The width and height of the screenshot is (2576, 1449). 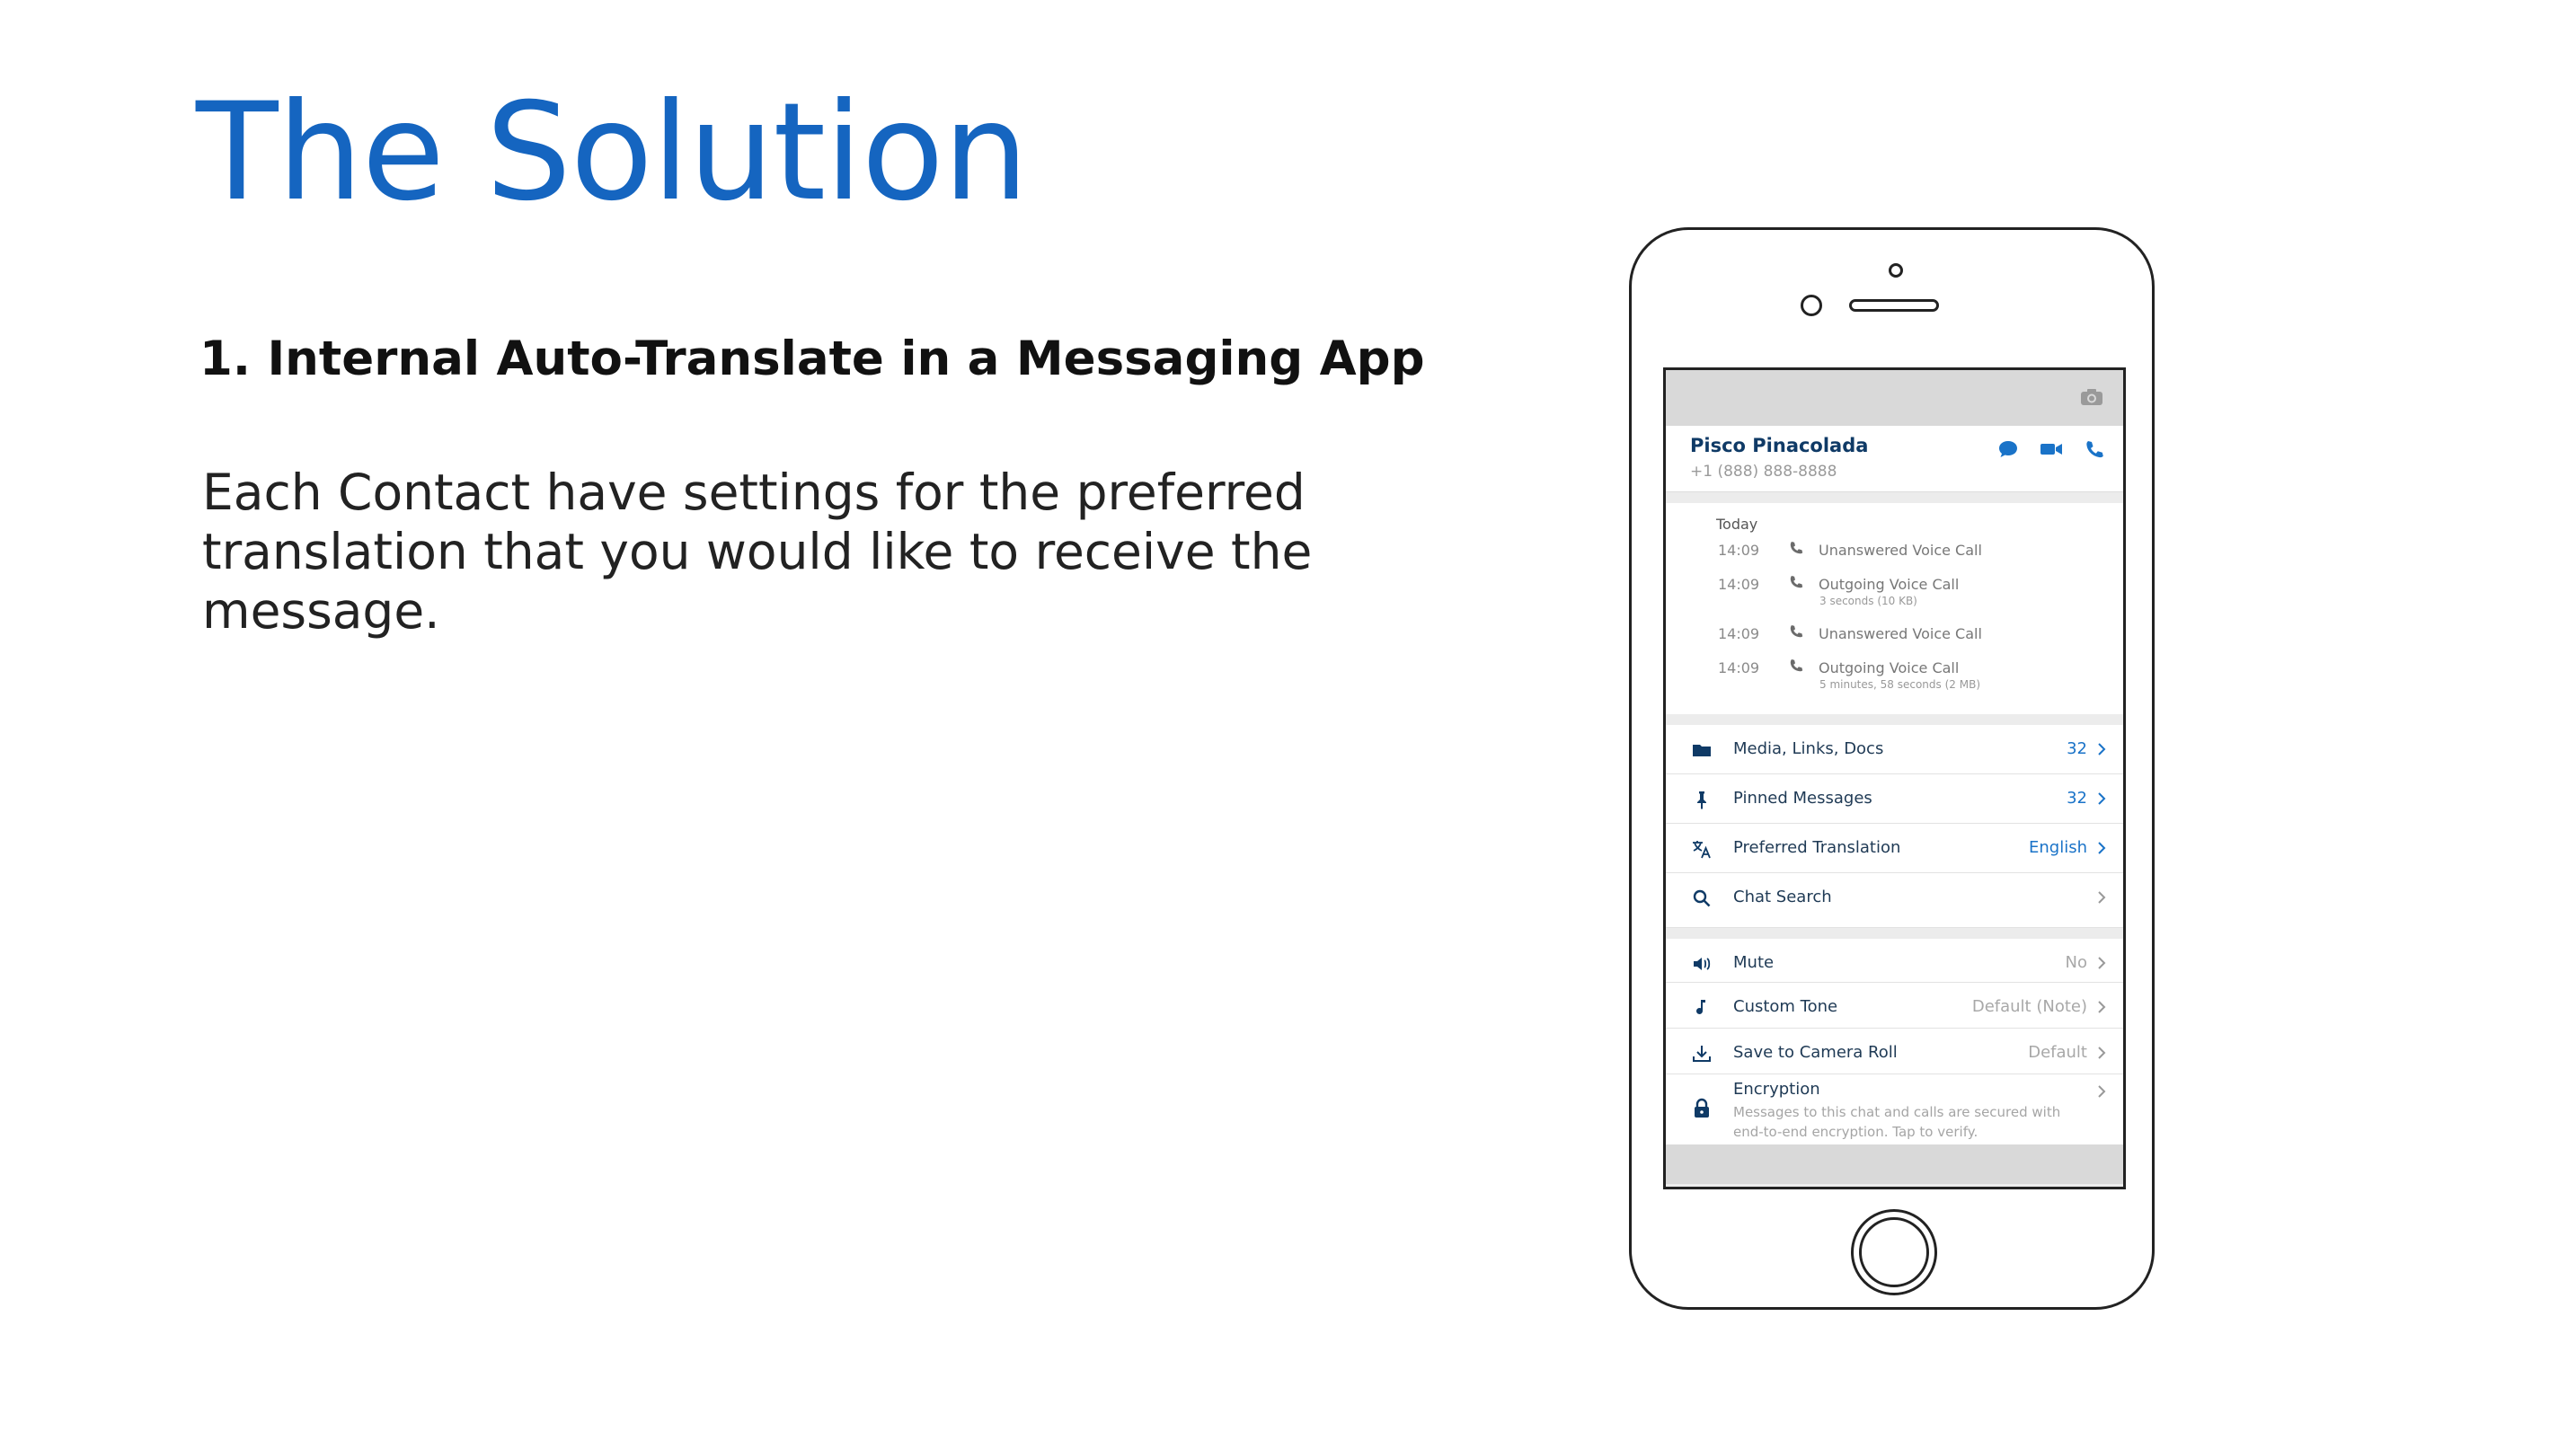 I want to click on settings-row-label: Media, Links, Docs, so click(x=1809, y=749).